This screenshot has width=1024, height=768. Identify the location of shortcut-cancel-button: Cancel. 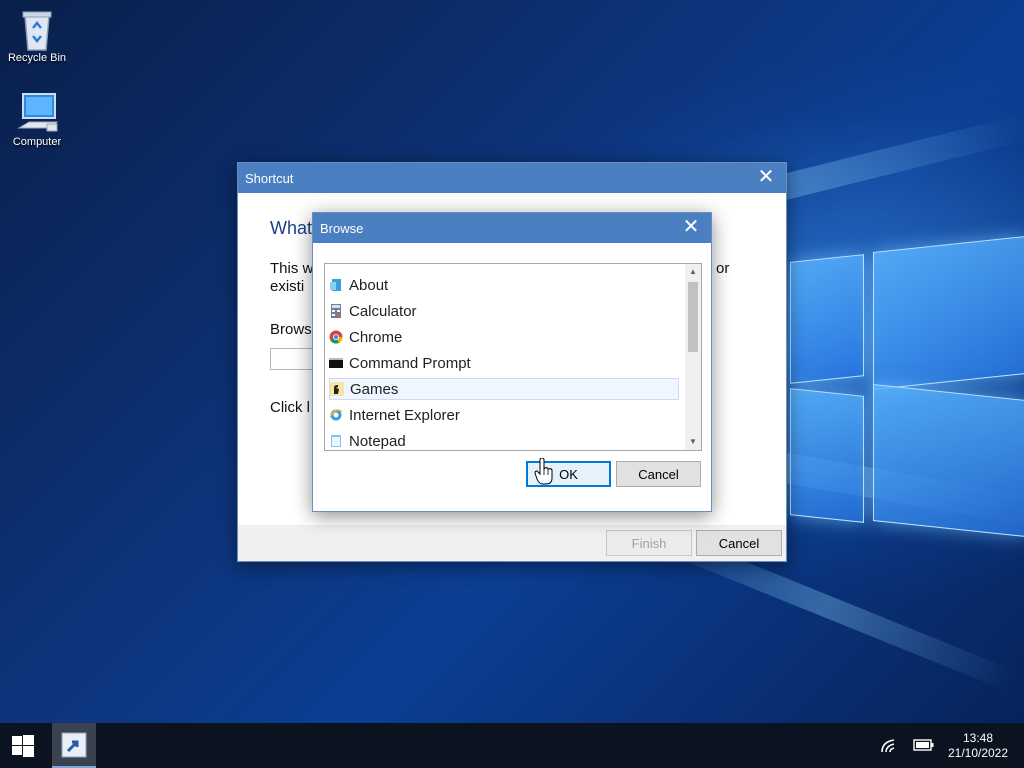
(739, 543).